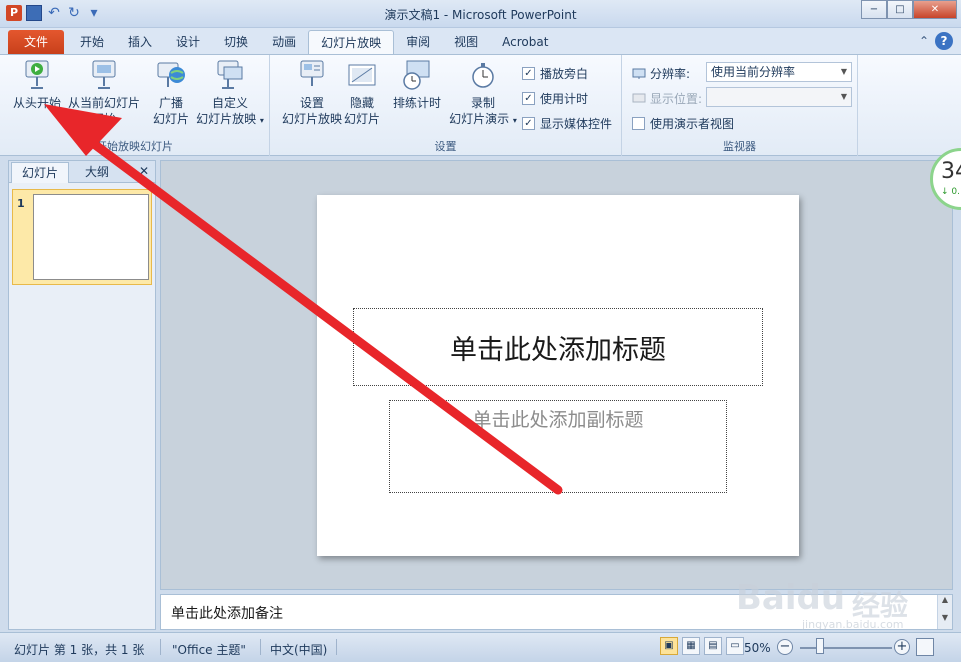 The width and height of the screenshot is (961, 662). What do you see at coordinates (739, 146) in the screenshot?
I see `group-monitors-label: 监视器` at bounding box center [739, 146].